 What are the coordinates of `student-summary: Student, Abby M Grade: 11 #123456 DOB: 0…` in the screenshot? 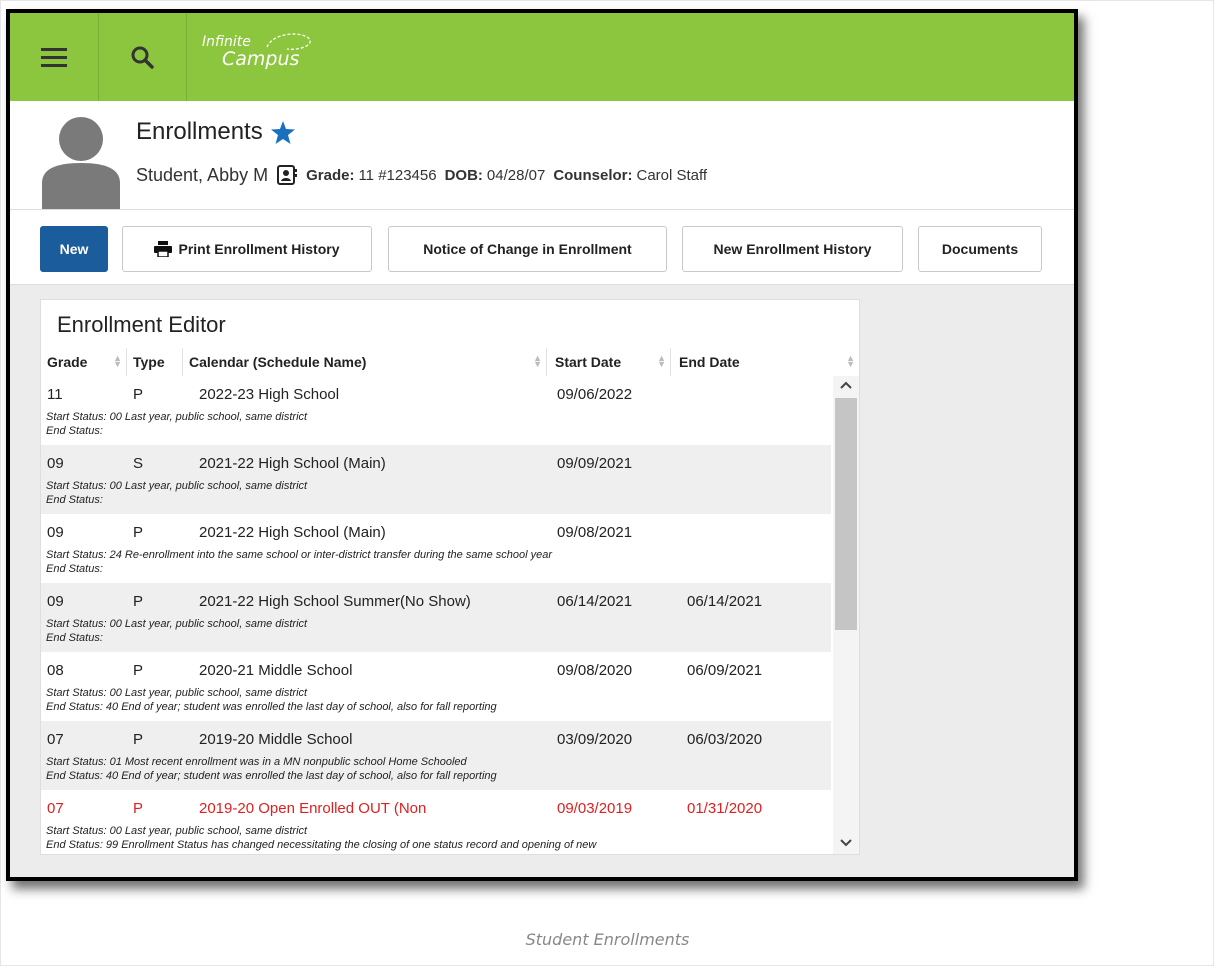 It's located at (421, 175).